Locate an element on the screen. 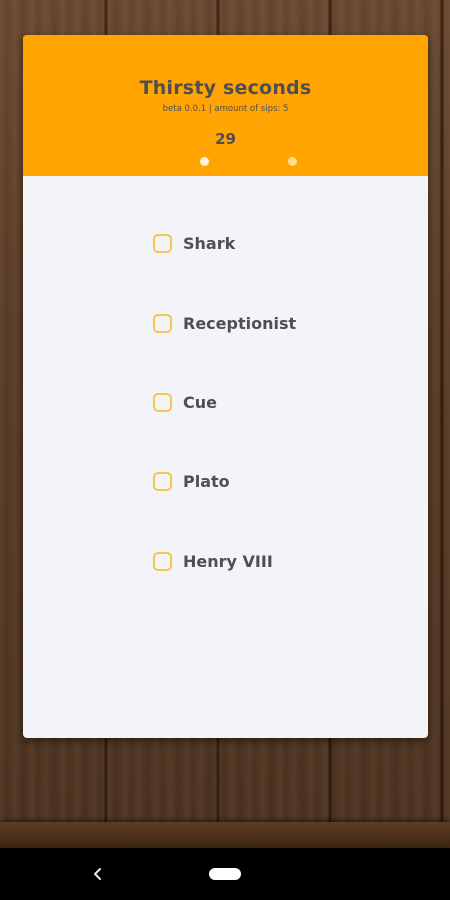 The height and width of the screenshot is (900, 450). option-item: Cue is located at coordinates (185, 402).